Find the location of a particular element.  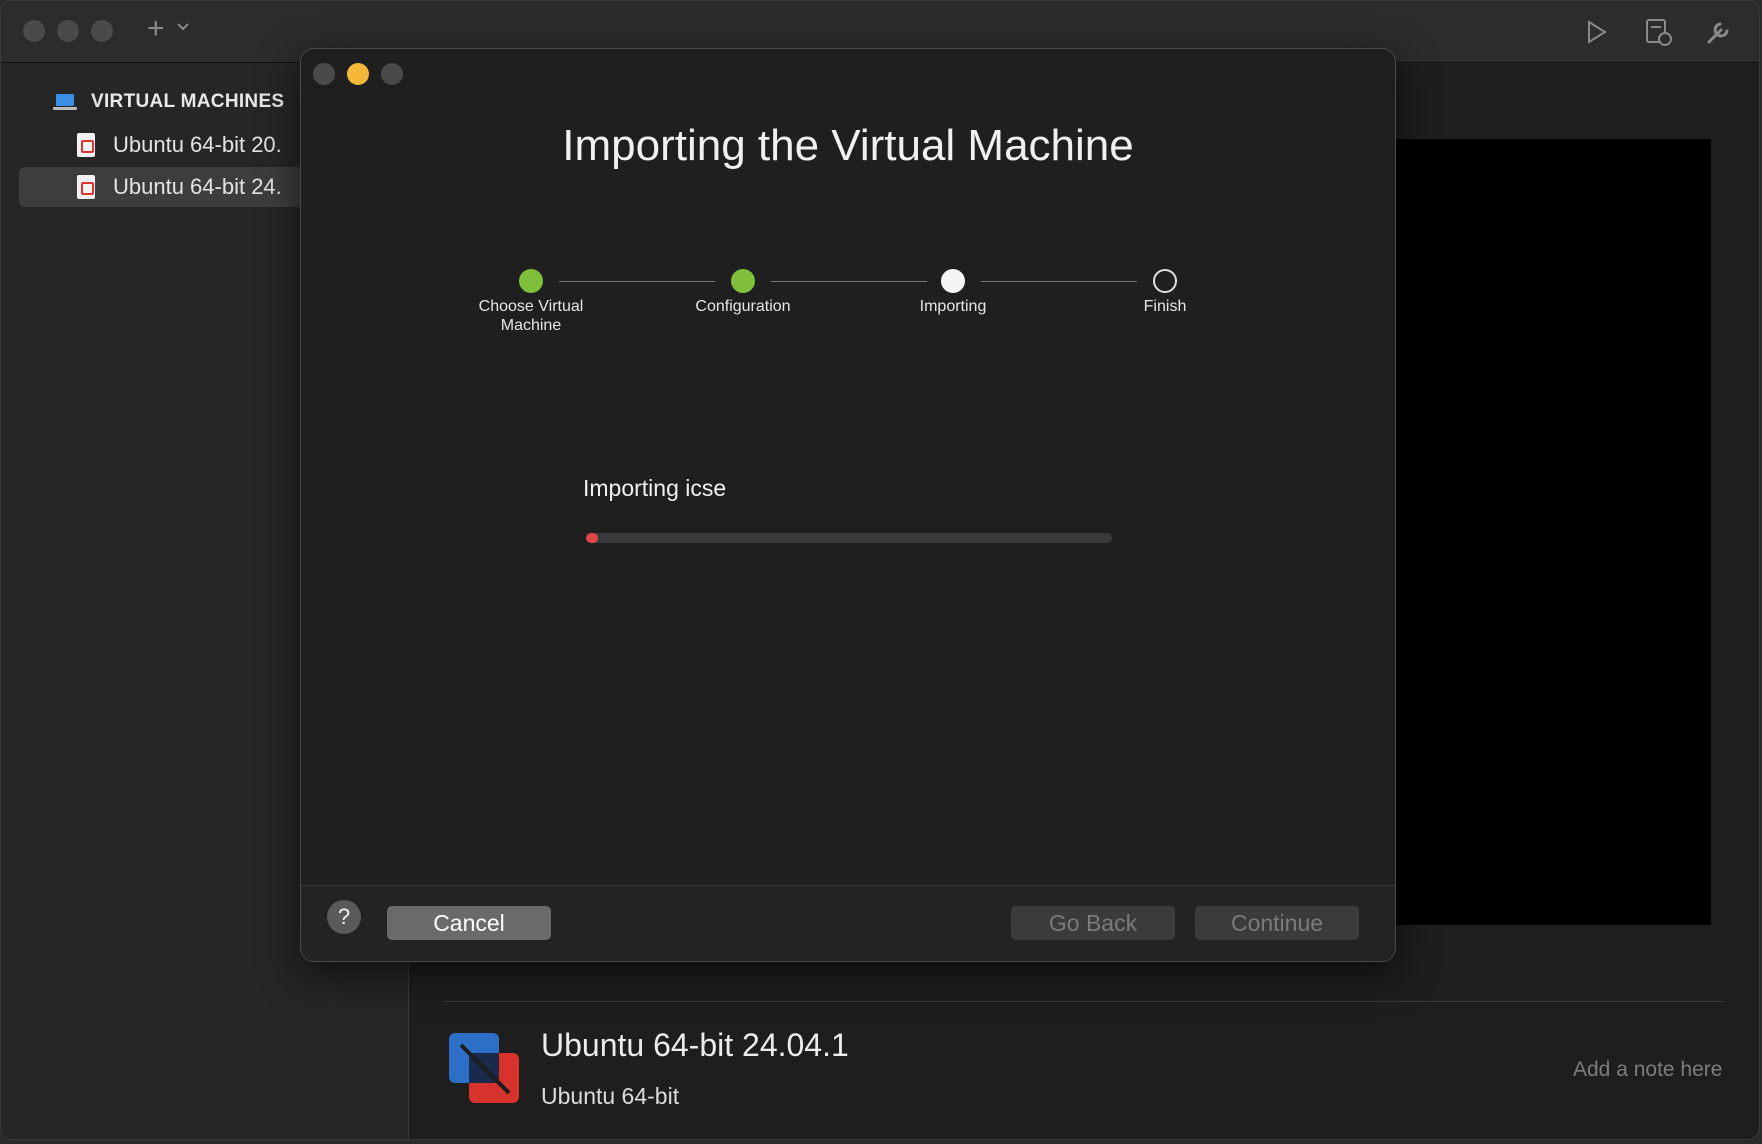

import-progress-fill is located at coordinates (592, 538).